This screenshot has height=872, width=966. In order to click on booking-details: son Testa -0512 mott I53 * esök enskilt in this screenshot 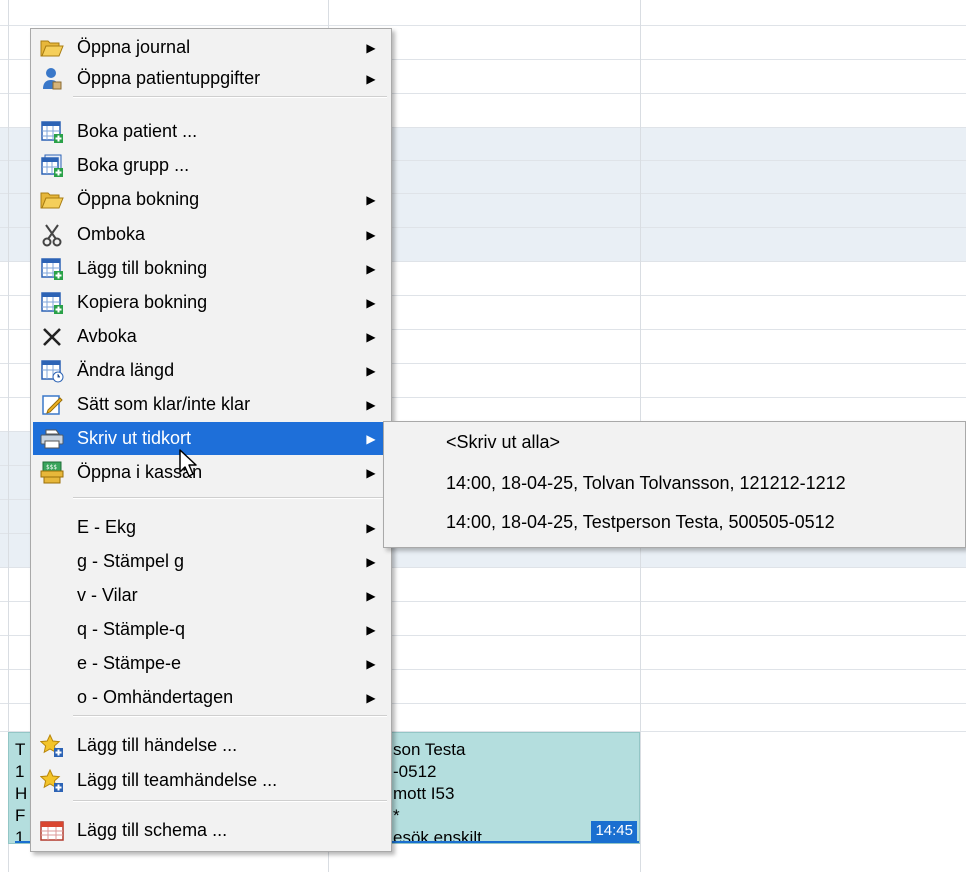, I will do `click(437, 793)`.